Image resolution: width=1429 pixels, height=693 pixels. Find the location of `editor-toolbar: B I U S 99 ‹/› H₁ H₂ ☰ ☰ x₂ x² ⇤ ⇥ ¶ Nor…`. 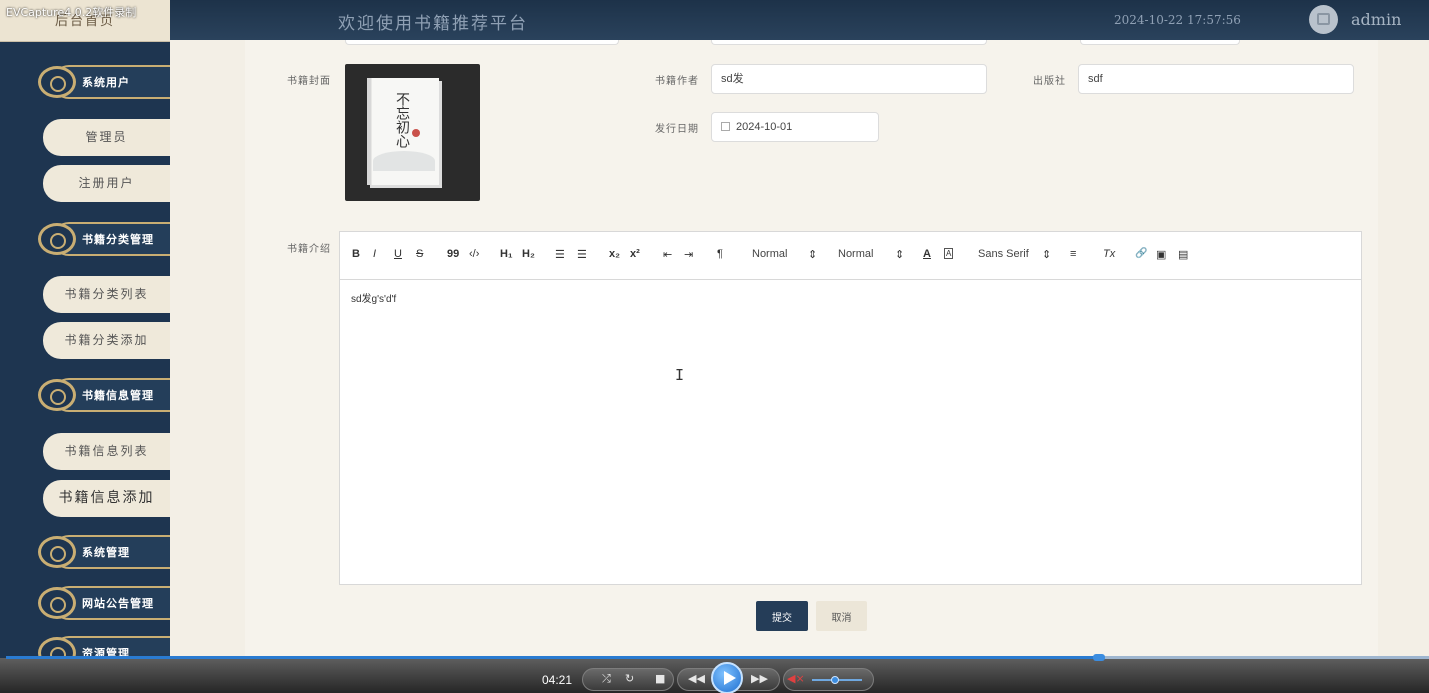

editor-toolbar: B I U S 99 ‹/› H₁ H₂ ☰ ☰ x₂ x² ⇤ ⇥ ¶ Nor… is located at coordinates (850, 256).